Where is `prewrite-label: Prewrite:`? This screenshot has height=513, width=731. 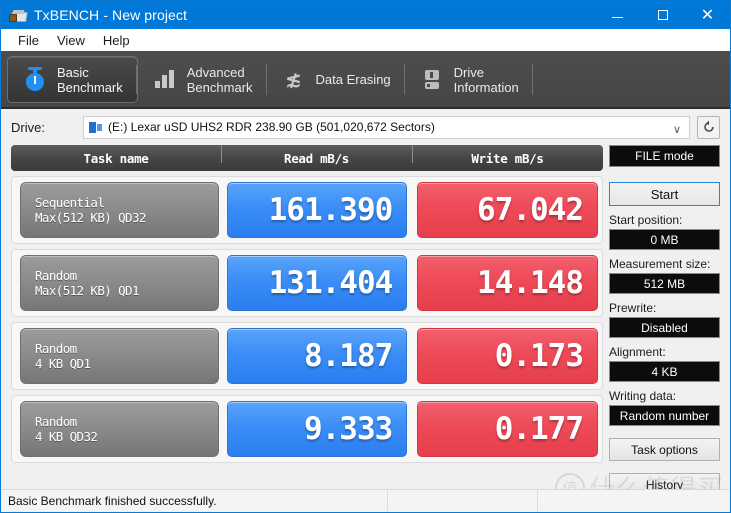
prewrite-label: Prewrite: is located at coordinates (633, 308).